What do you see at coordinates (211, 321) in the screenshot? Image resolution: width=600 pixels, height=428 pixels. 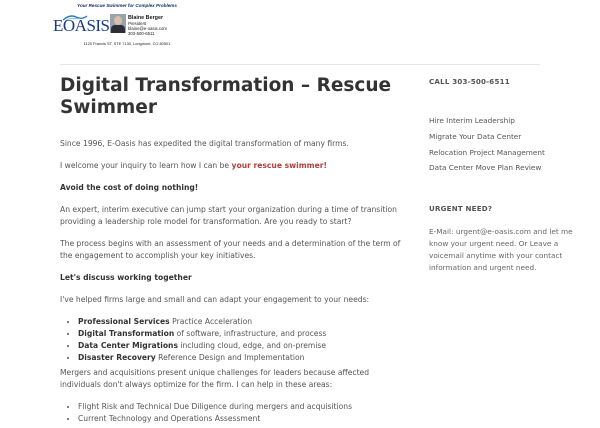 I see `service-desc: Practice Acceleration` at bounding box center [211, 321].